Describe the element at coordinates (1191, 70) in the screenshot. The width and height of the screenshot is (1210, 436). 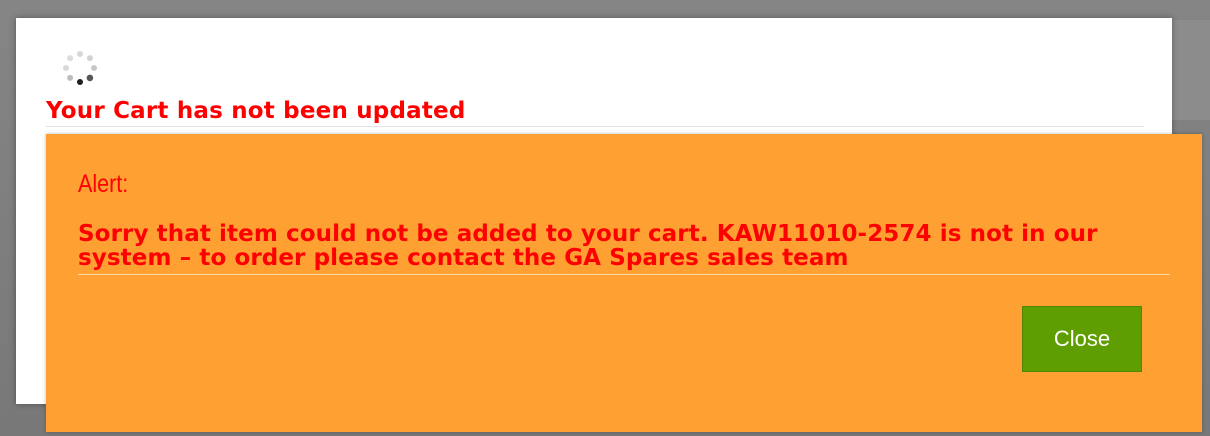
I see `background-panel` at that location.